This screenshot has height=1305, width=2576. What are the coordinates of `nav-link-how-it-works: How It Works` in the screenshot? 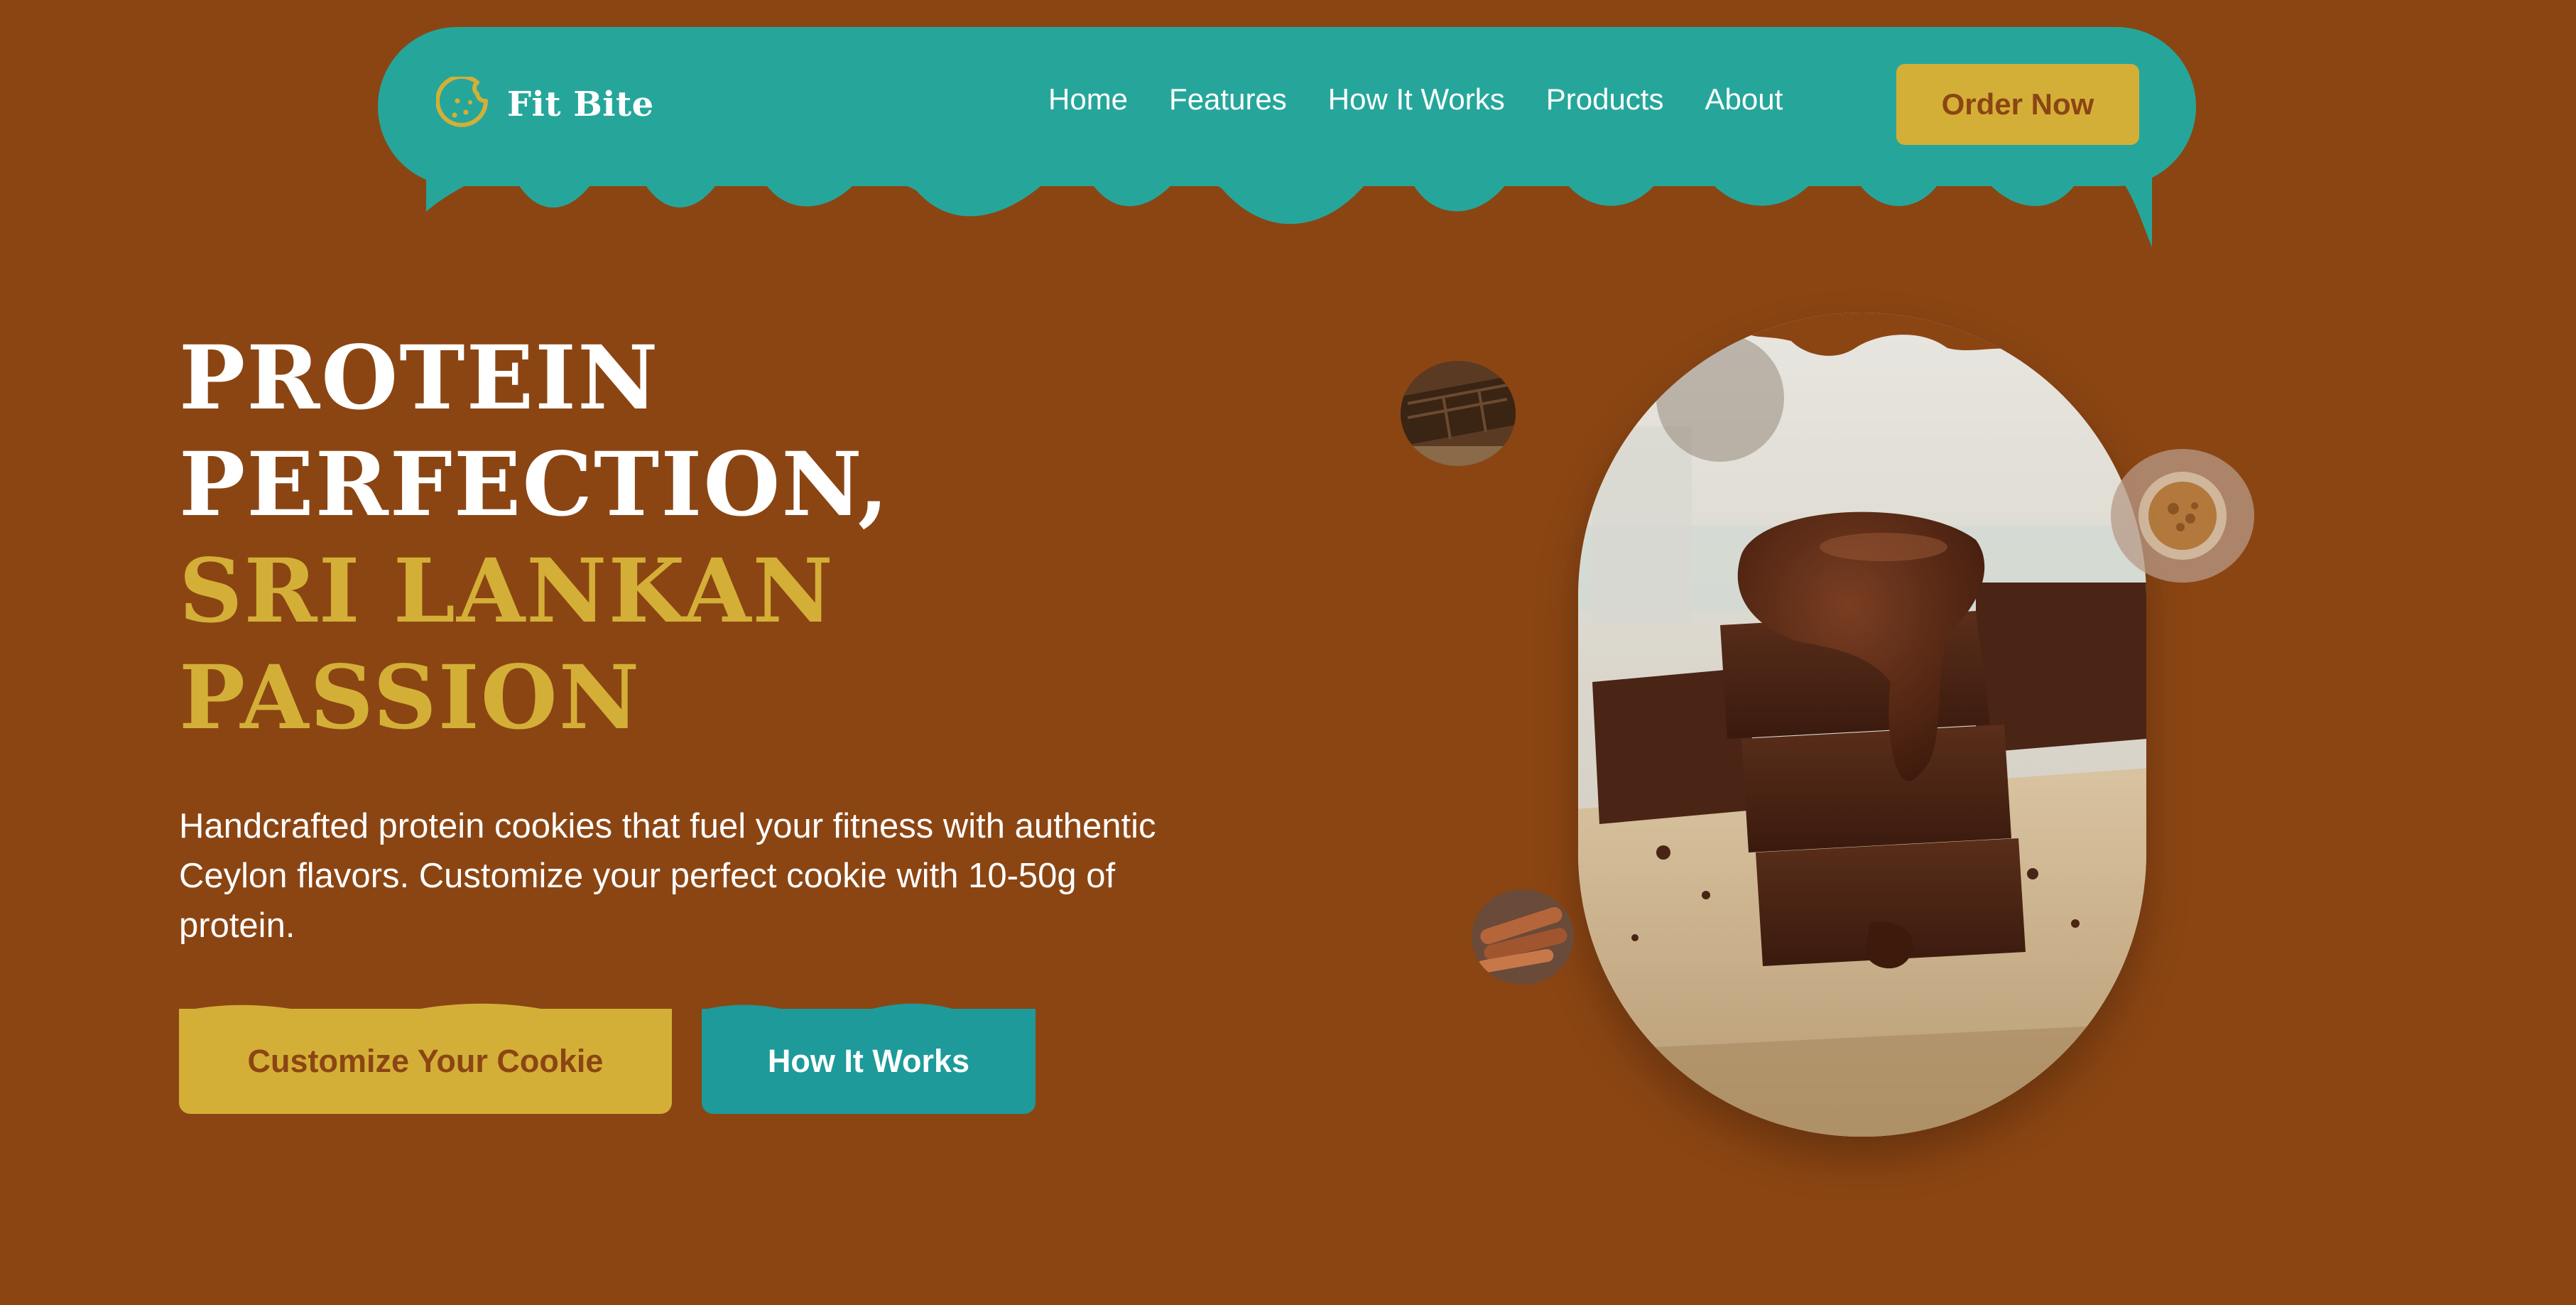 It's located at (1416, 99).